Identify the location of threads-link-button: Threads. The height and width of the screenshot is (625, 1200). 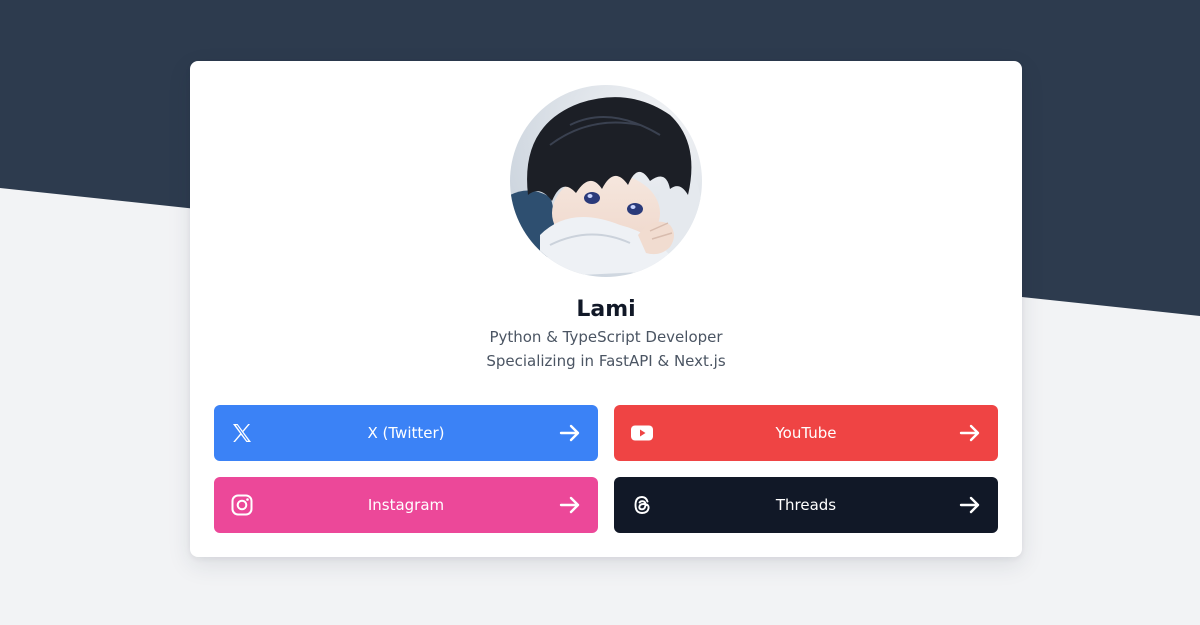
(806, 505).